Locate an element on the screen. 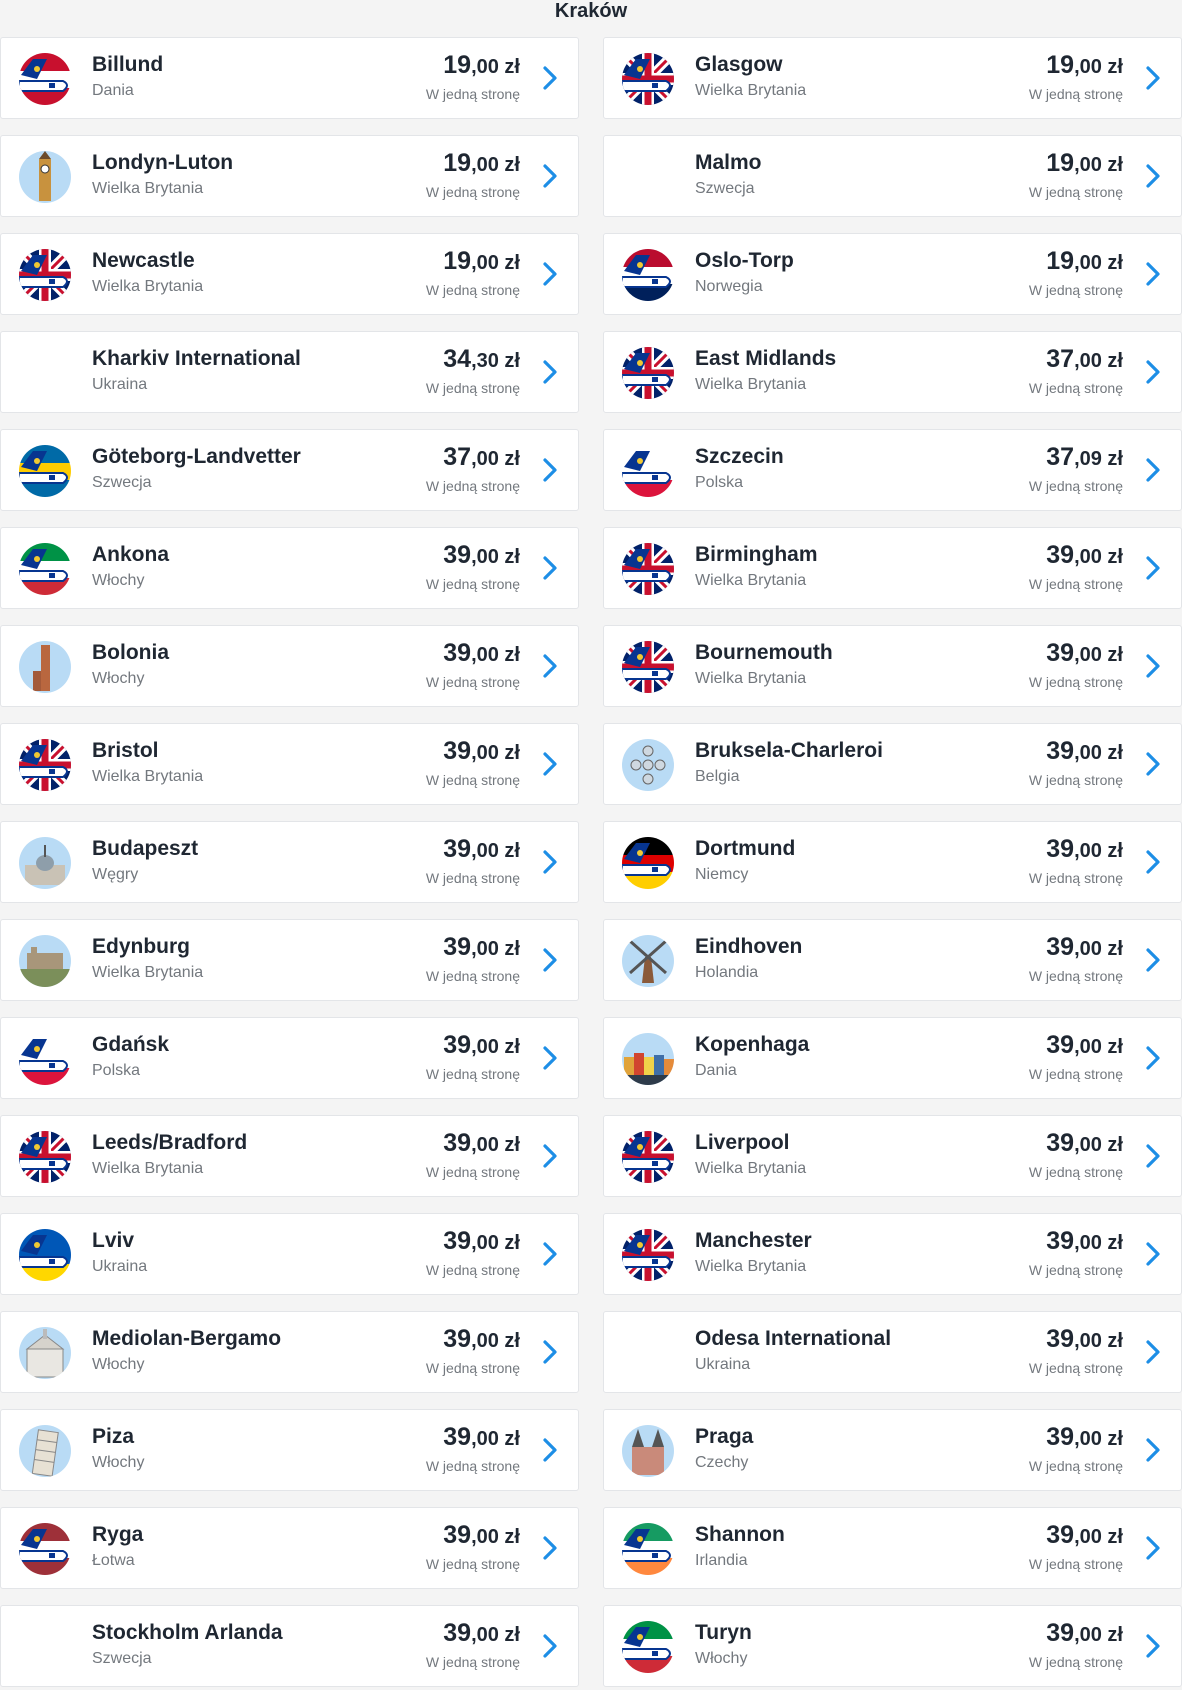 This screenshot has height=1690, width=1182. destination-card: Budapeszt Węgry 39,00 zł W jedną stronę is located at coordinates (289, 862).